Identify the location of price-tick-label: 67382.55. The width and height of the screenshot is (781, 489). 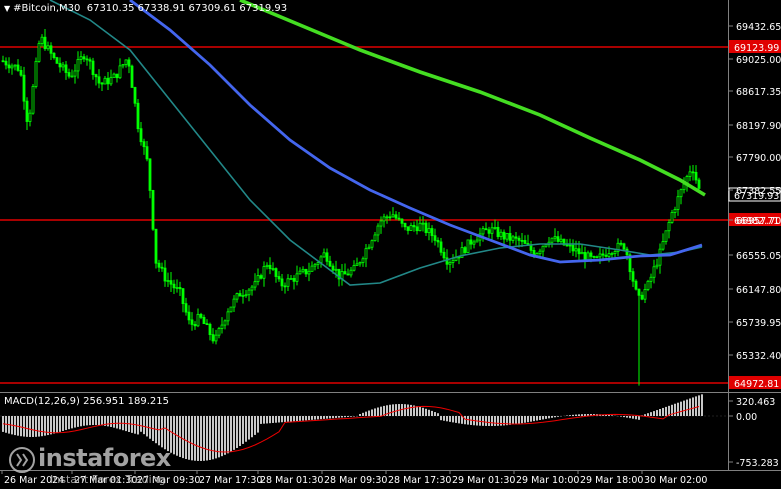
(758, 191).